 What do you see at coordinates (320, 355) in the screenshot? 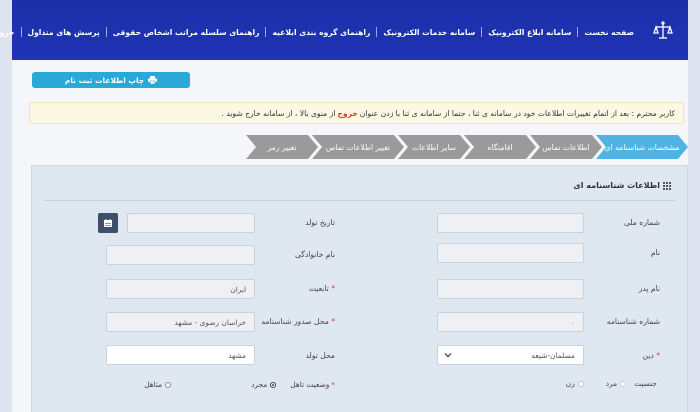
I see `birth-place-label: محل تولد` at bounding box center [320, 355].